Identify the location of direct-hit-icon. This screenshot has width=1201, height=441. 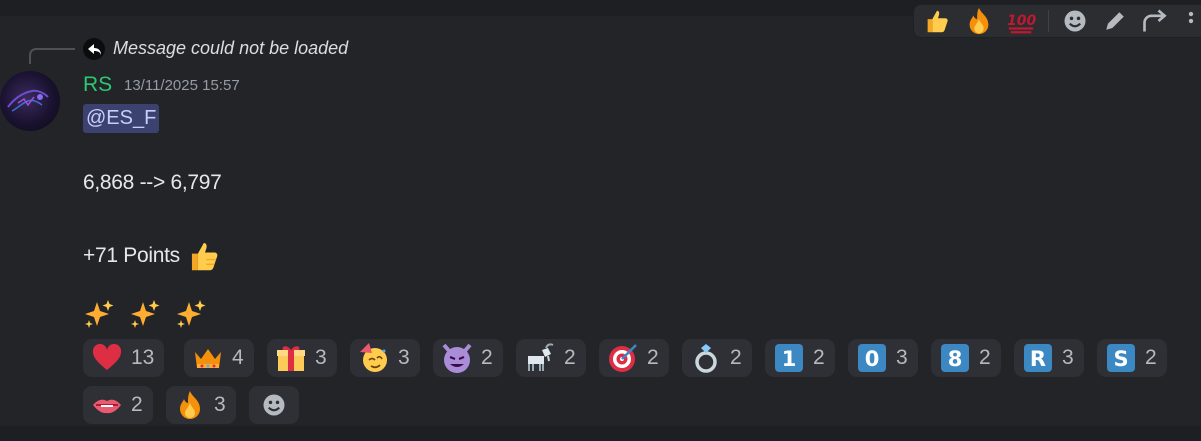
(623, 358).